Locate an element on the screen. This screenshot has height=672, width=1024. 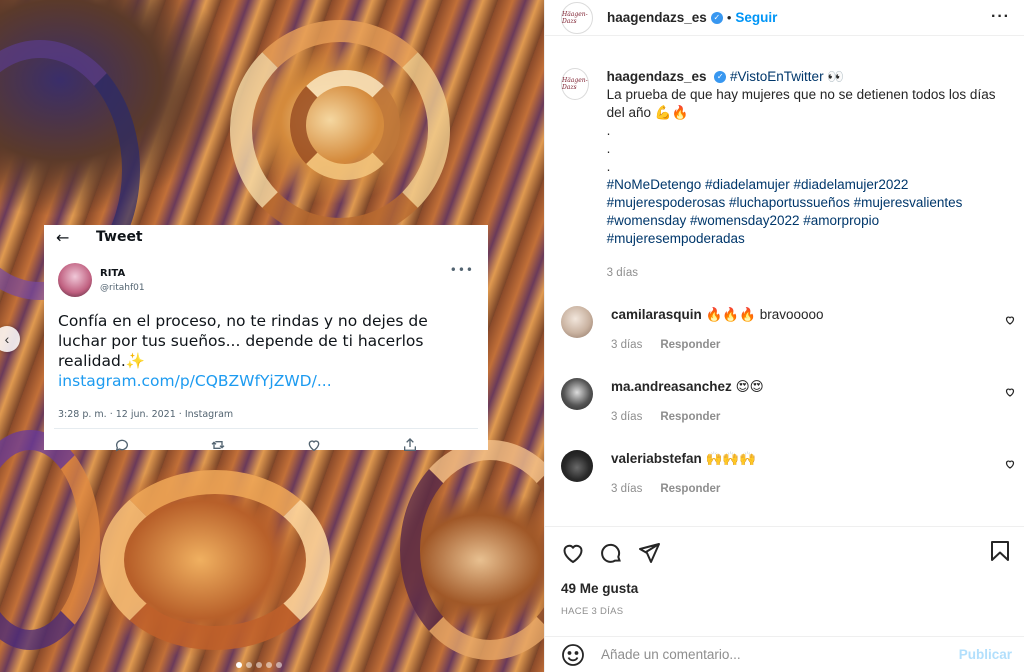
bookmark-icon is located at coordinates (1000, 550).